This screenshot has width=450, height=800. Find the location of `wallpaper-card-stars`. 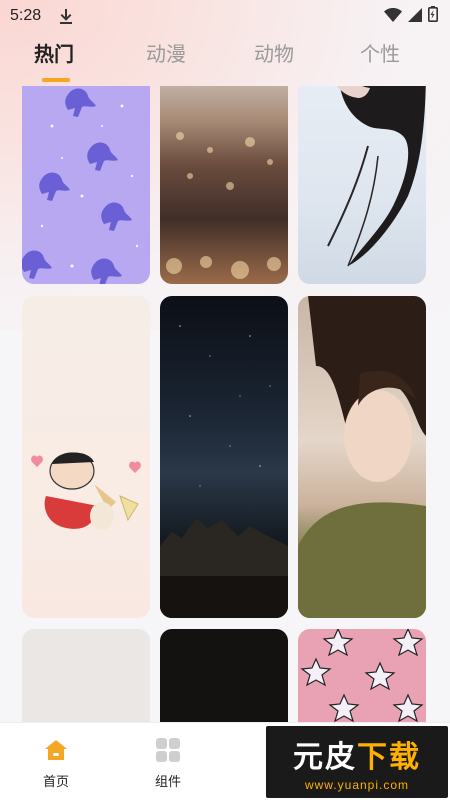

wallpaper-card-stars is located at coordinates (362, 675).